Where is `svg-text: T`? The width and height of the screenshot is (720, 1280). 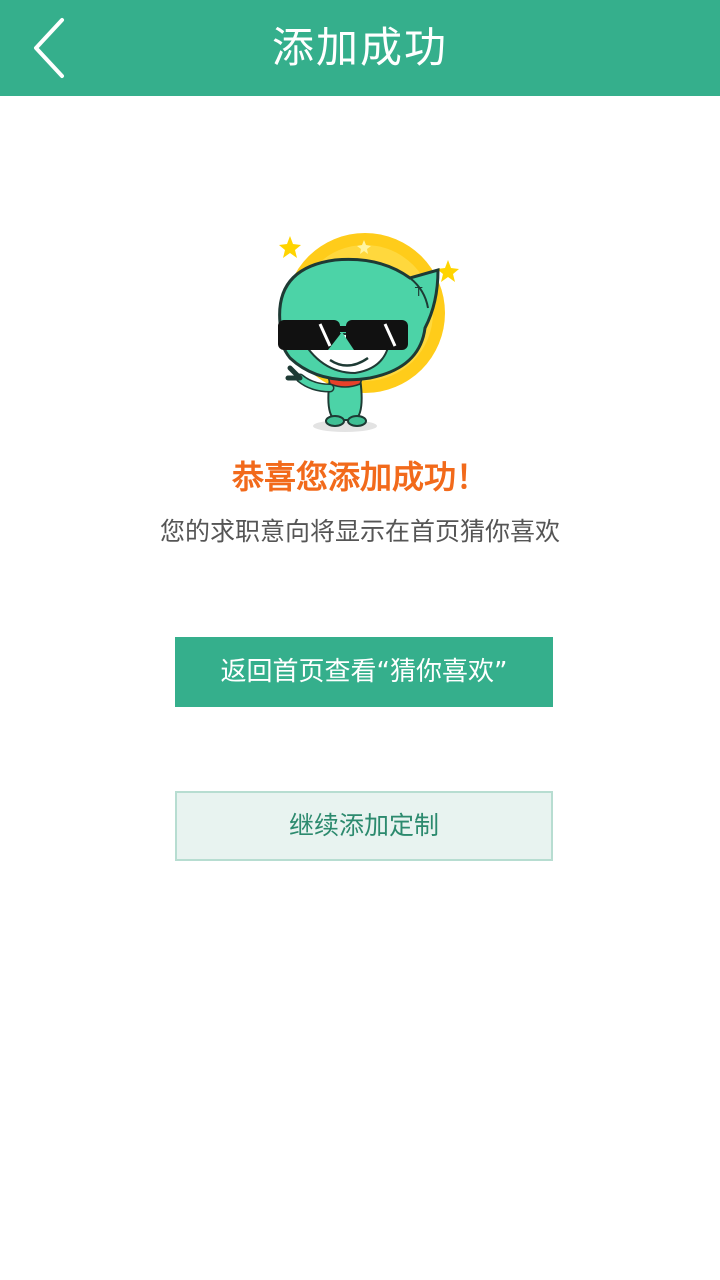
svg-text: T is located at coordinates (418, 292).